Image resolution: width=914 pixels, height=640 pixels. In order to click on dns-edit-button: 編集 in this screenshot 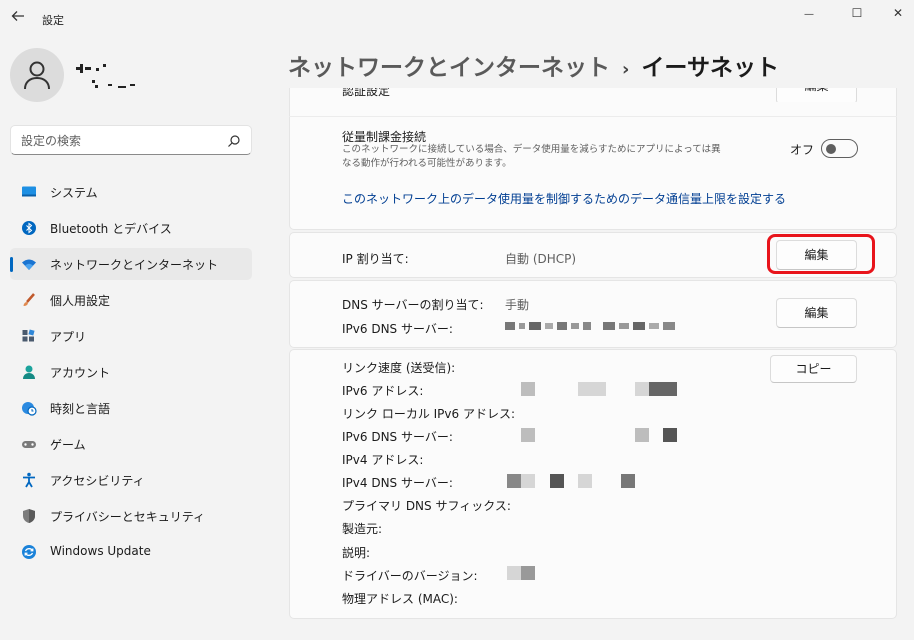, I will do `click(816, 313)`.